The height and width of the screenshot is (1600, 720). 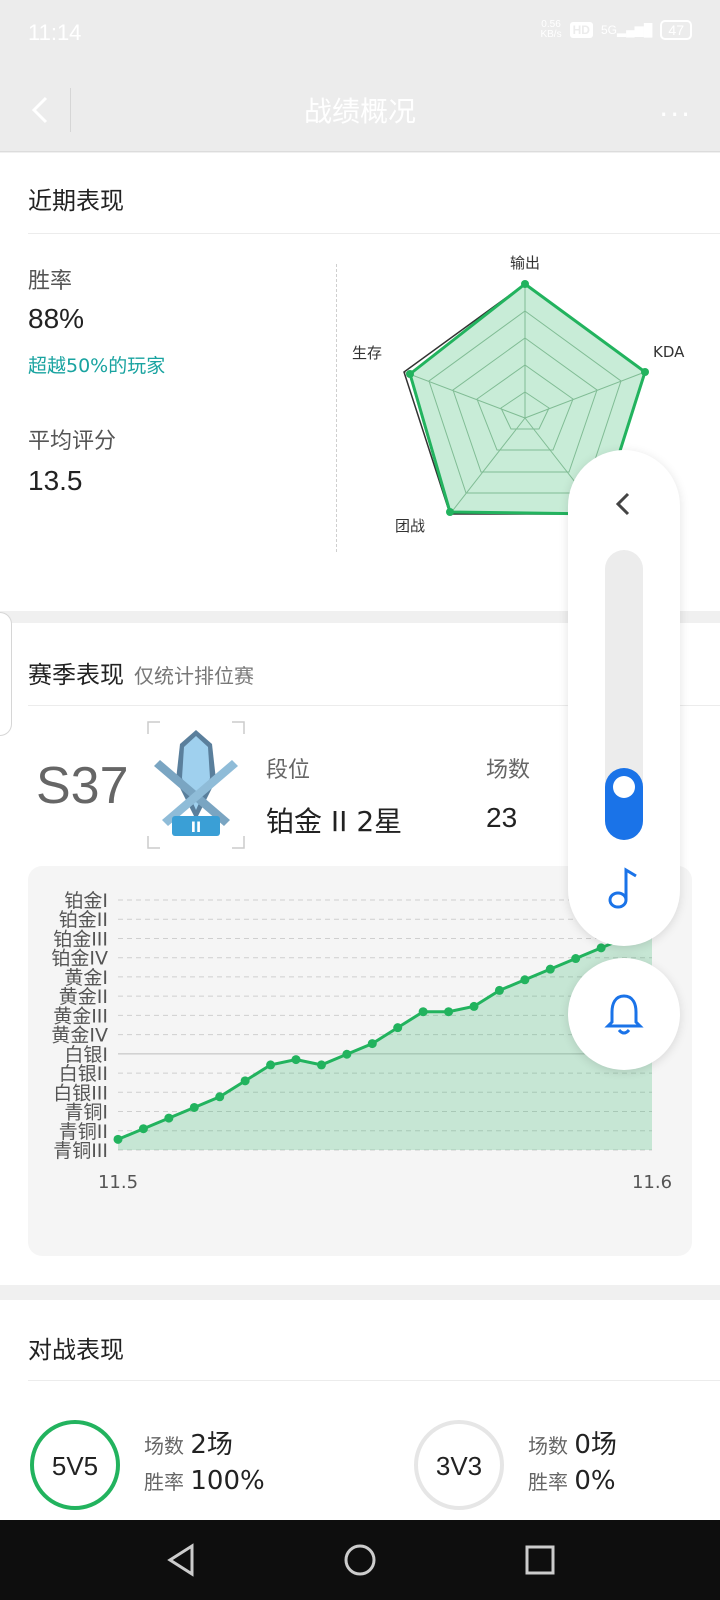 What do you see at coordinates (118, 1182) in the screenshot?
I see `x-tick-label: 11.5` at bounding box center [118, 1182].